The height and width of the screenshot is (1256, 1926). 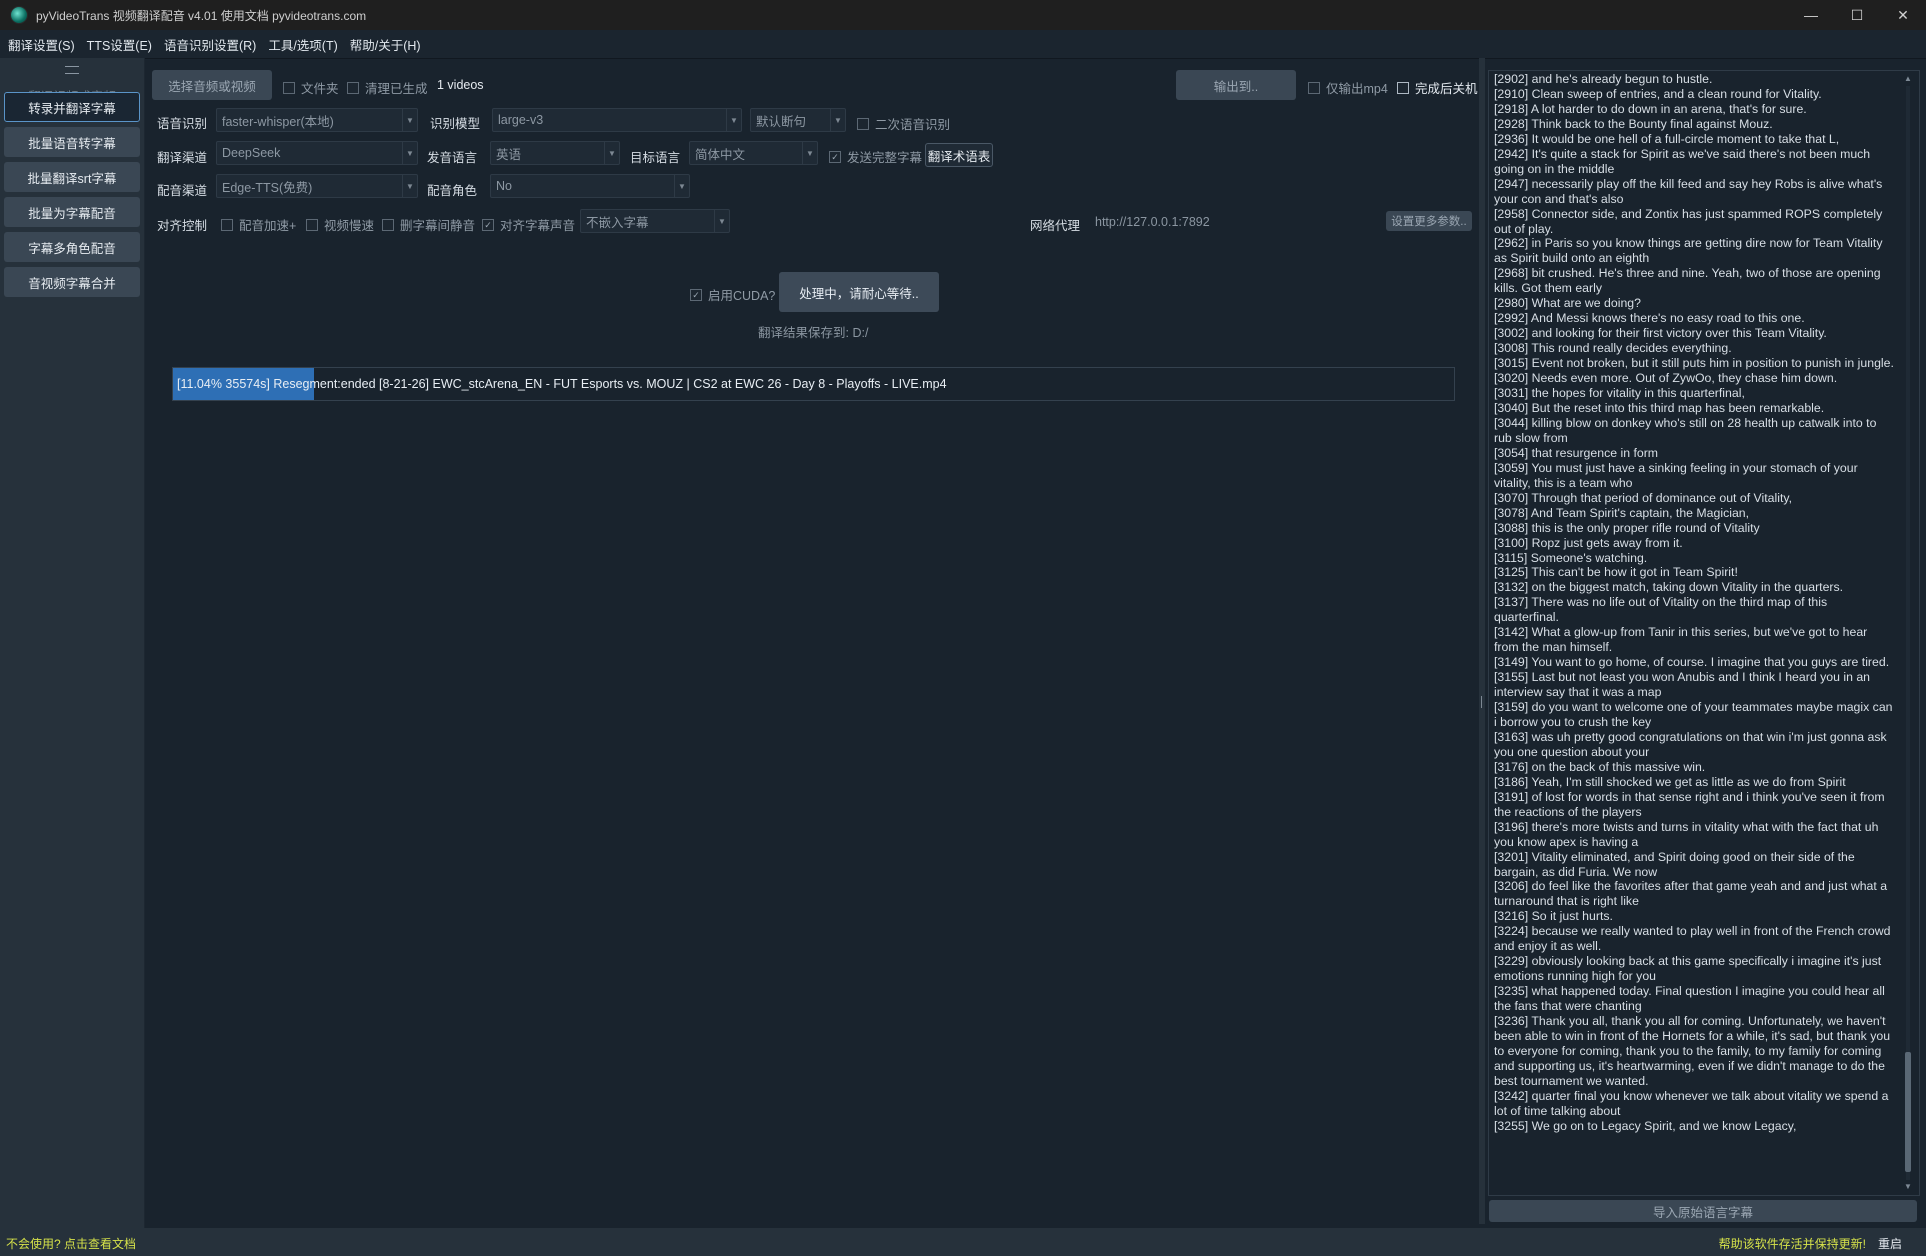 What do you see at coordinates (258, 224) in the screenshot?
I see `dub-speedup-checkbox: 配音加速+` at bounding box center [258, 224].